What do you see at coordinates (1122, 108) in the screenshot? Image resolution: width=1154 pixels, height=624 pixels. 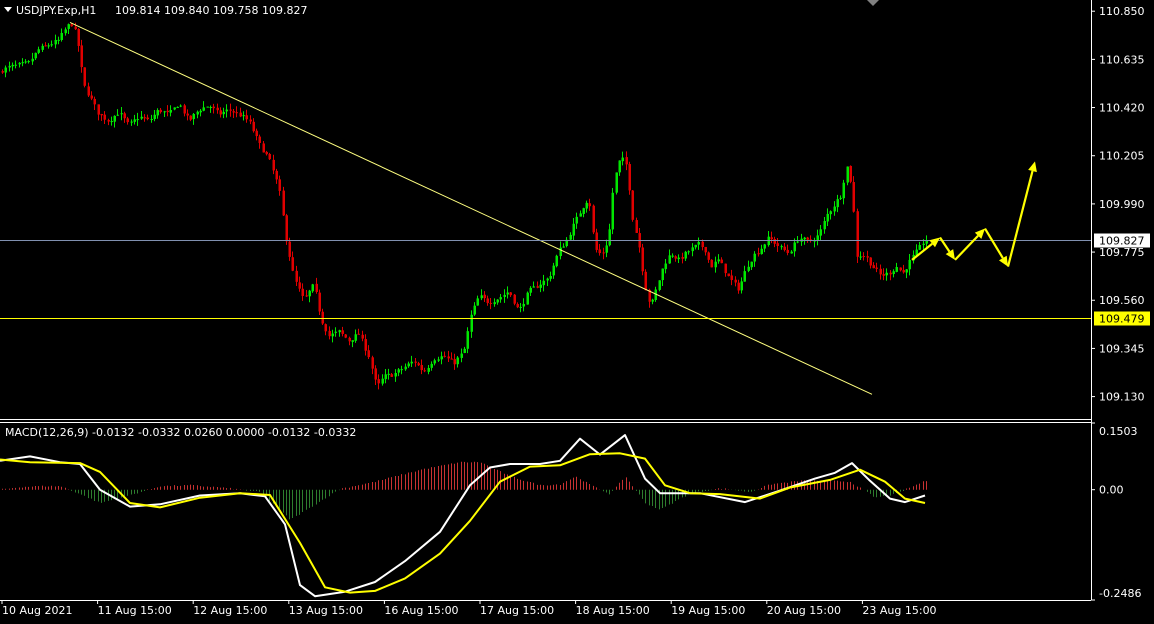 I see `price-tick-label: 110.420` at bounding box center [1122, 108].